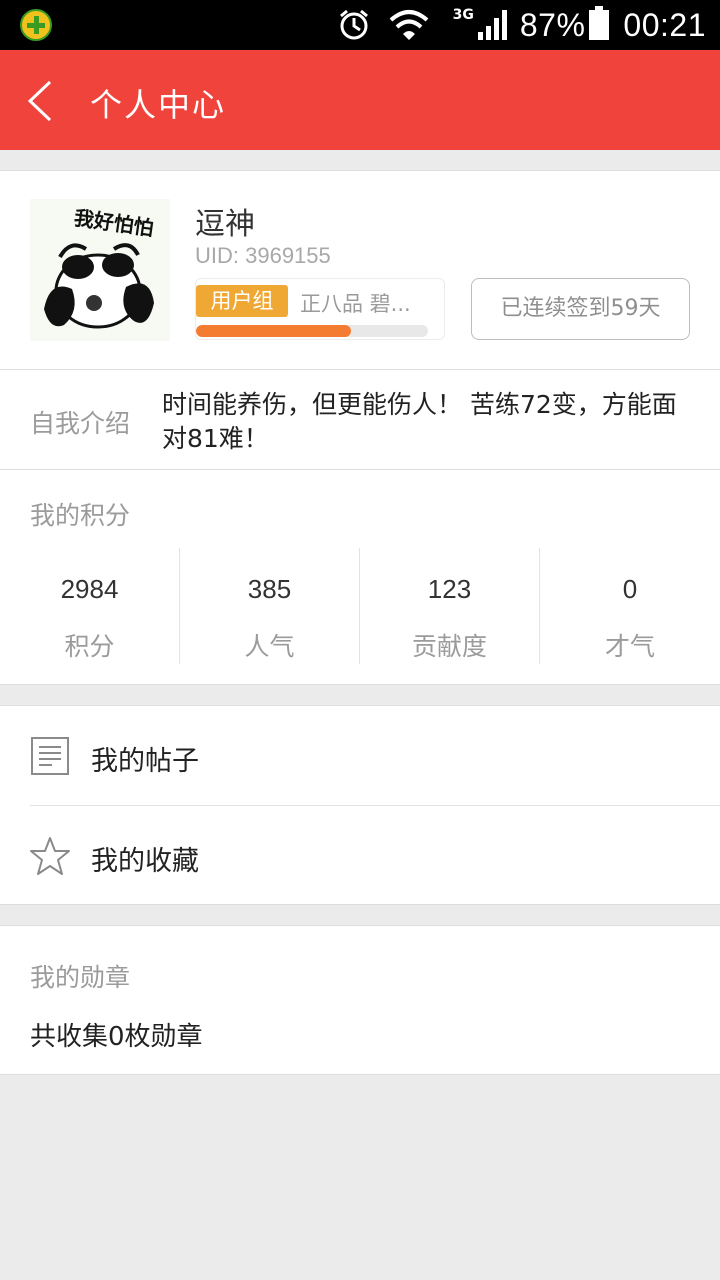 The image size is (720, 1280). I want to click on self-intro-text: 时间能养伤，但更能伤人！ 苦练72变，方能面对81难！, so click(419, 421).